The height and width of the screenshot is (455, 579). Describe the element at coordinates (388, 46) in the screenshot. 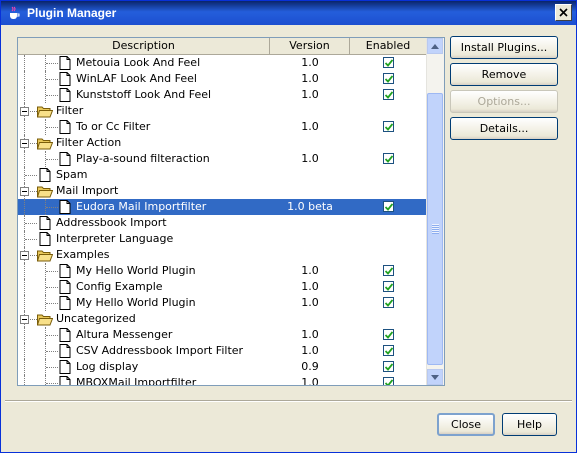

I see `column-header-enabled: Enabled` at that location.